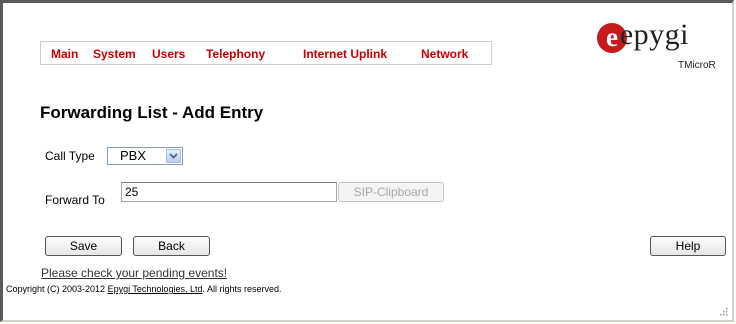 The width and height of the screenshot is (736, 324). Describe the element at coordinates (444, 54) in the screenshot. I see `menu-network: Network` at that location.